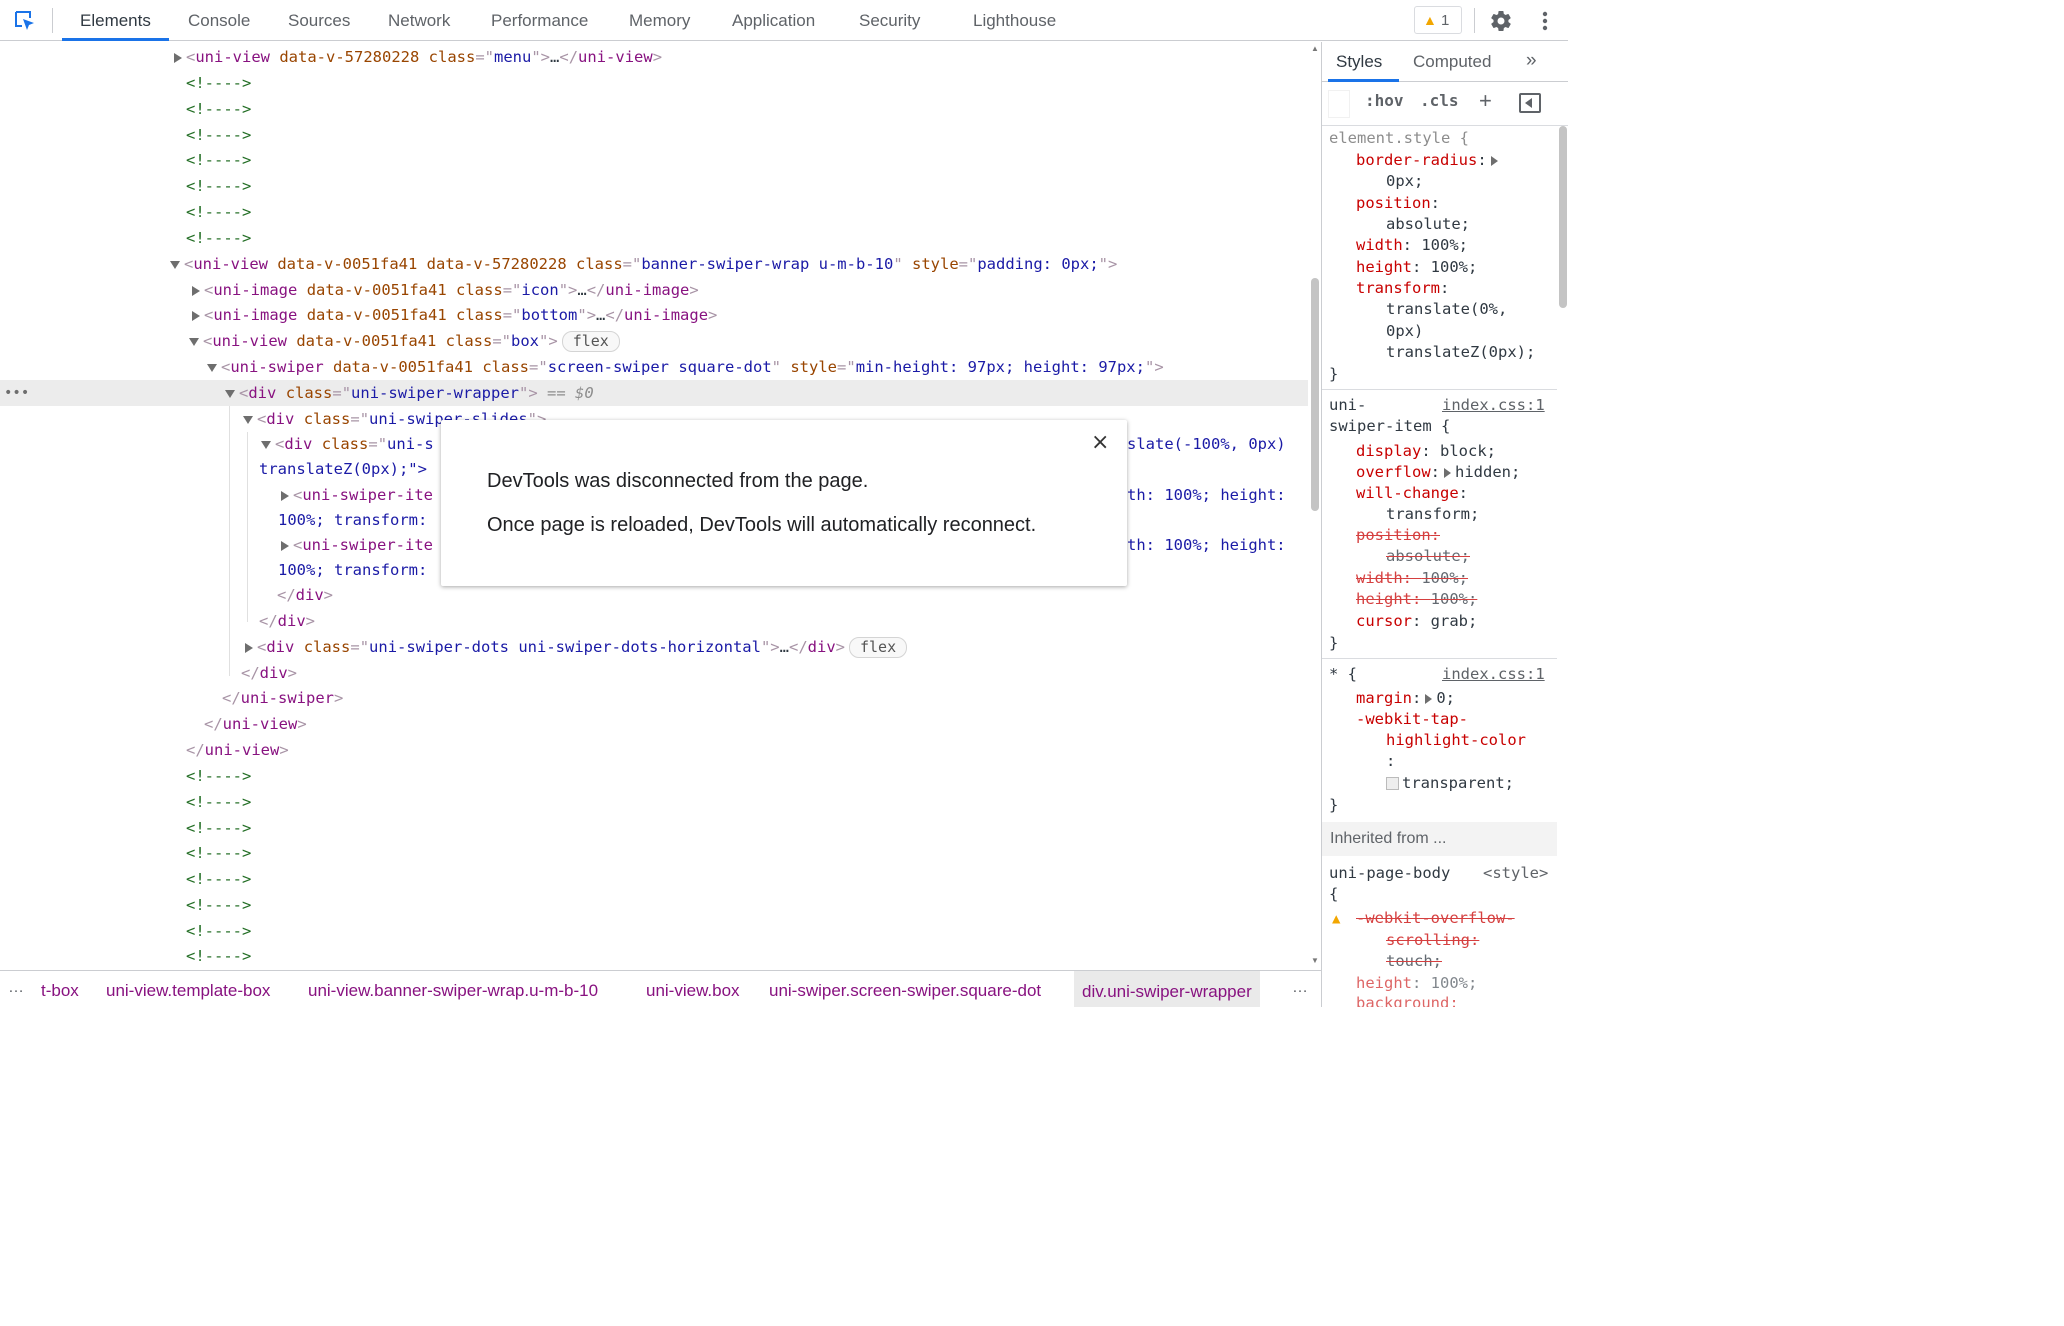 This screenshot has height=1326, width=2064. What do you see at coordinates (25, 21) in the screenshot?
I see `inspect-element-icon` at bounding box center [25, 21].